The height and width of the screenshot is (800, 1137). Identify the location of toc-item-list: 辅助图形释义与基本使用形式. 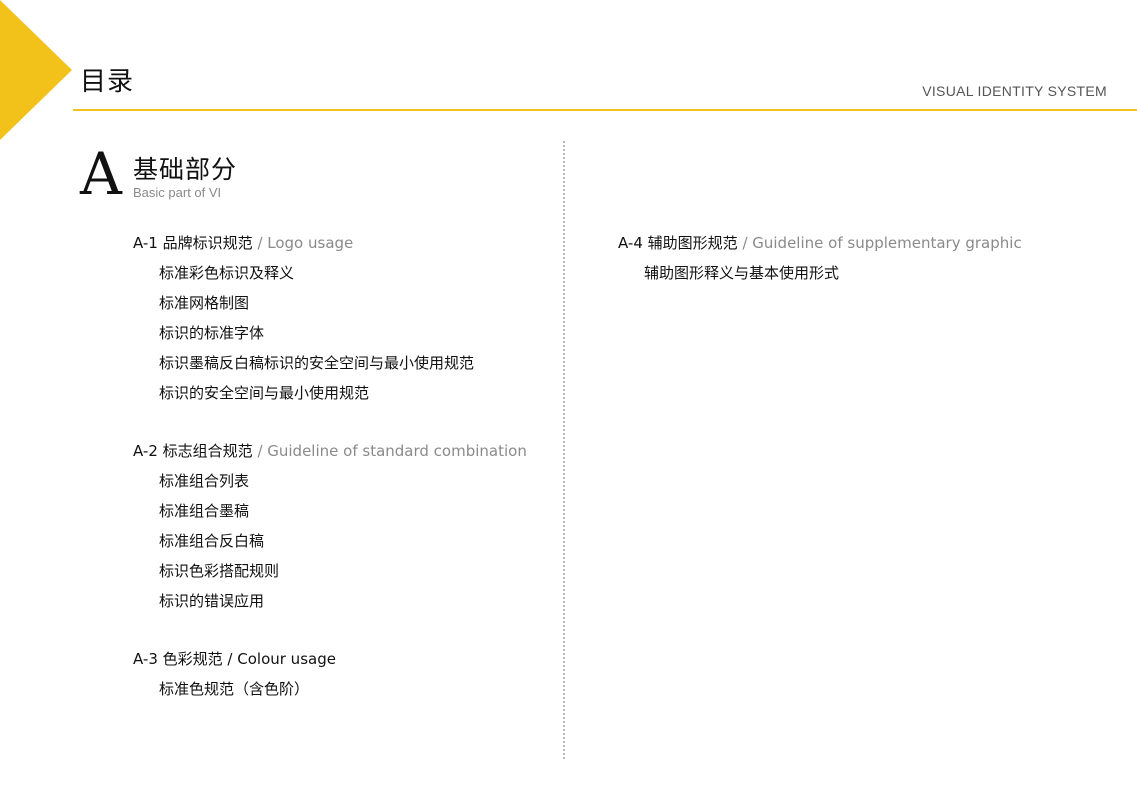
(820, 273).